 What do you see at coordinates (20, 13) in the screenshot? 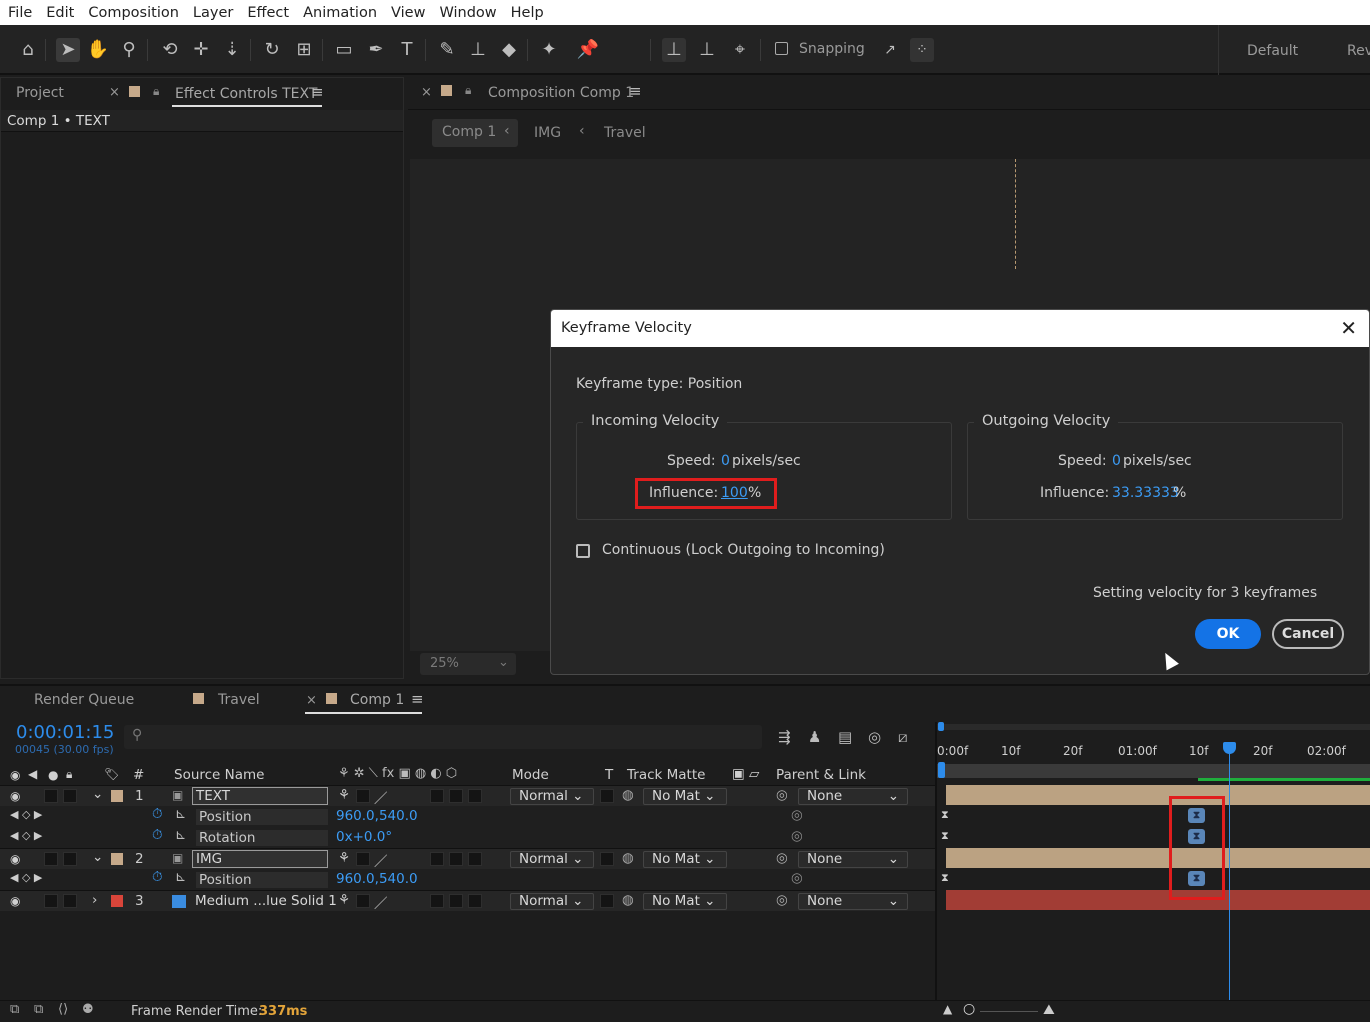
I see `menu-file: File` at bounding box center [20, 13].